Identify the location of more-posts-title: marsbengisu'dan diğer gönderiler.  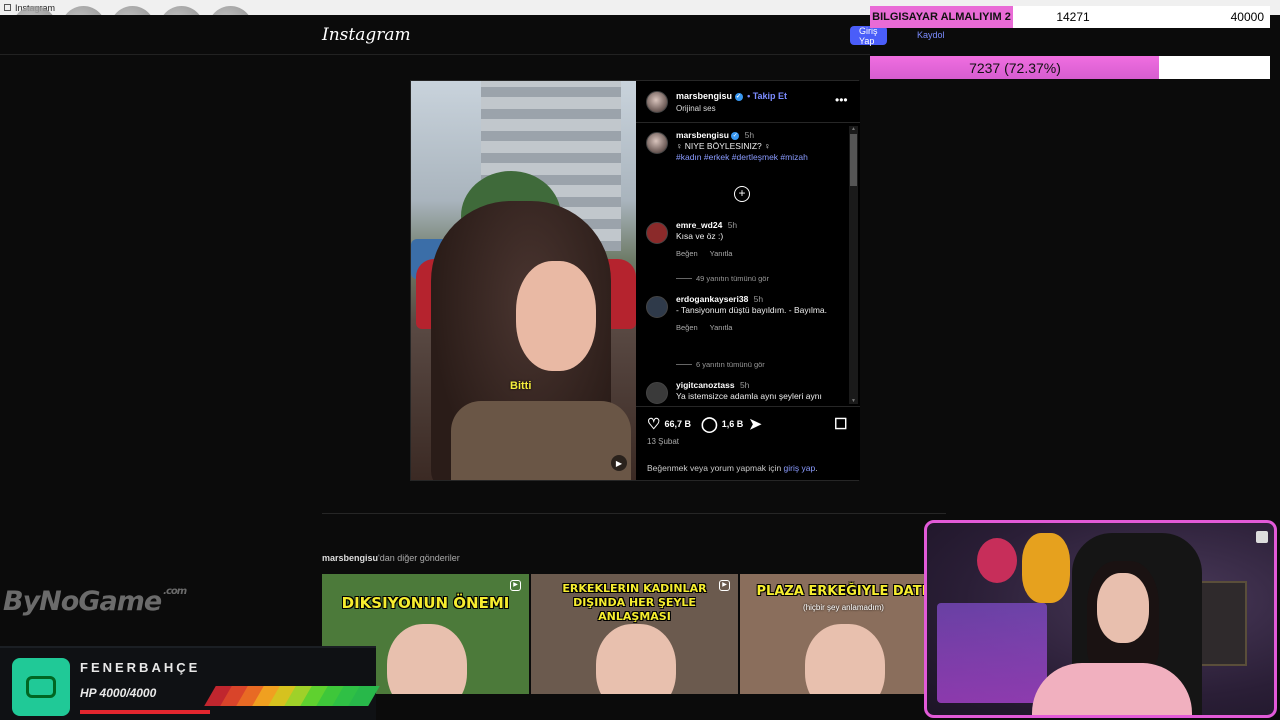
(391, 558).